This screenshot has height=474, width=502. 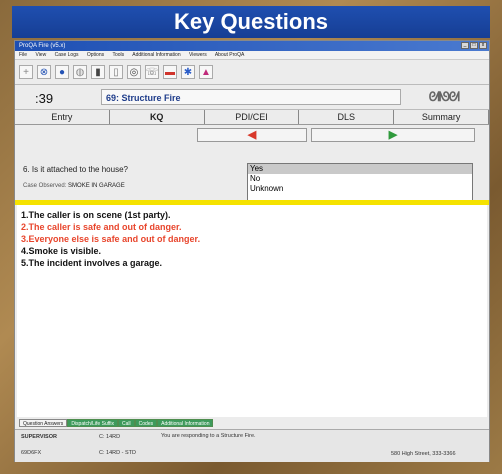 What do you see at coordinates (96, 186) in the screenshot?
I see `case-observed-value: SMOKE IN GARAGE` at bounding box center [96, 186].